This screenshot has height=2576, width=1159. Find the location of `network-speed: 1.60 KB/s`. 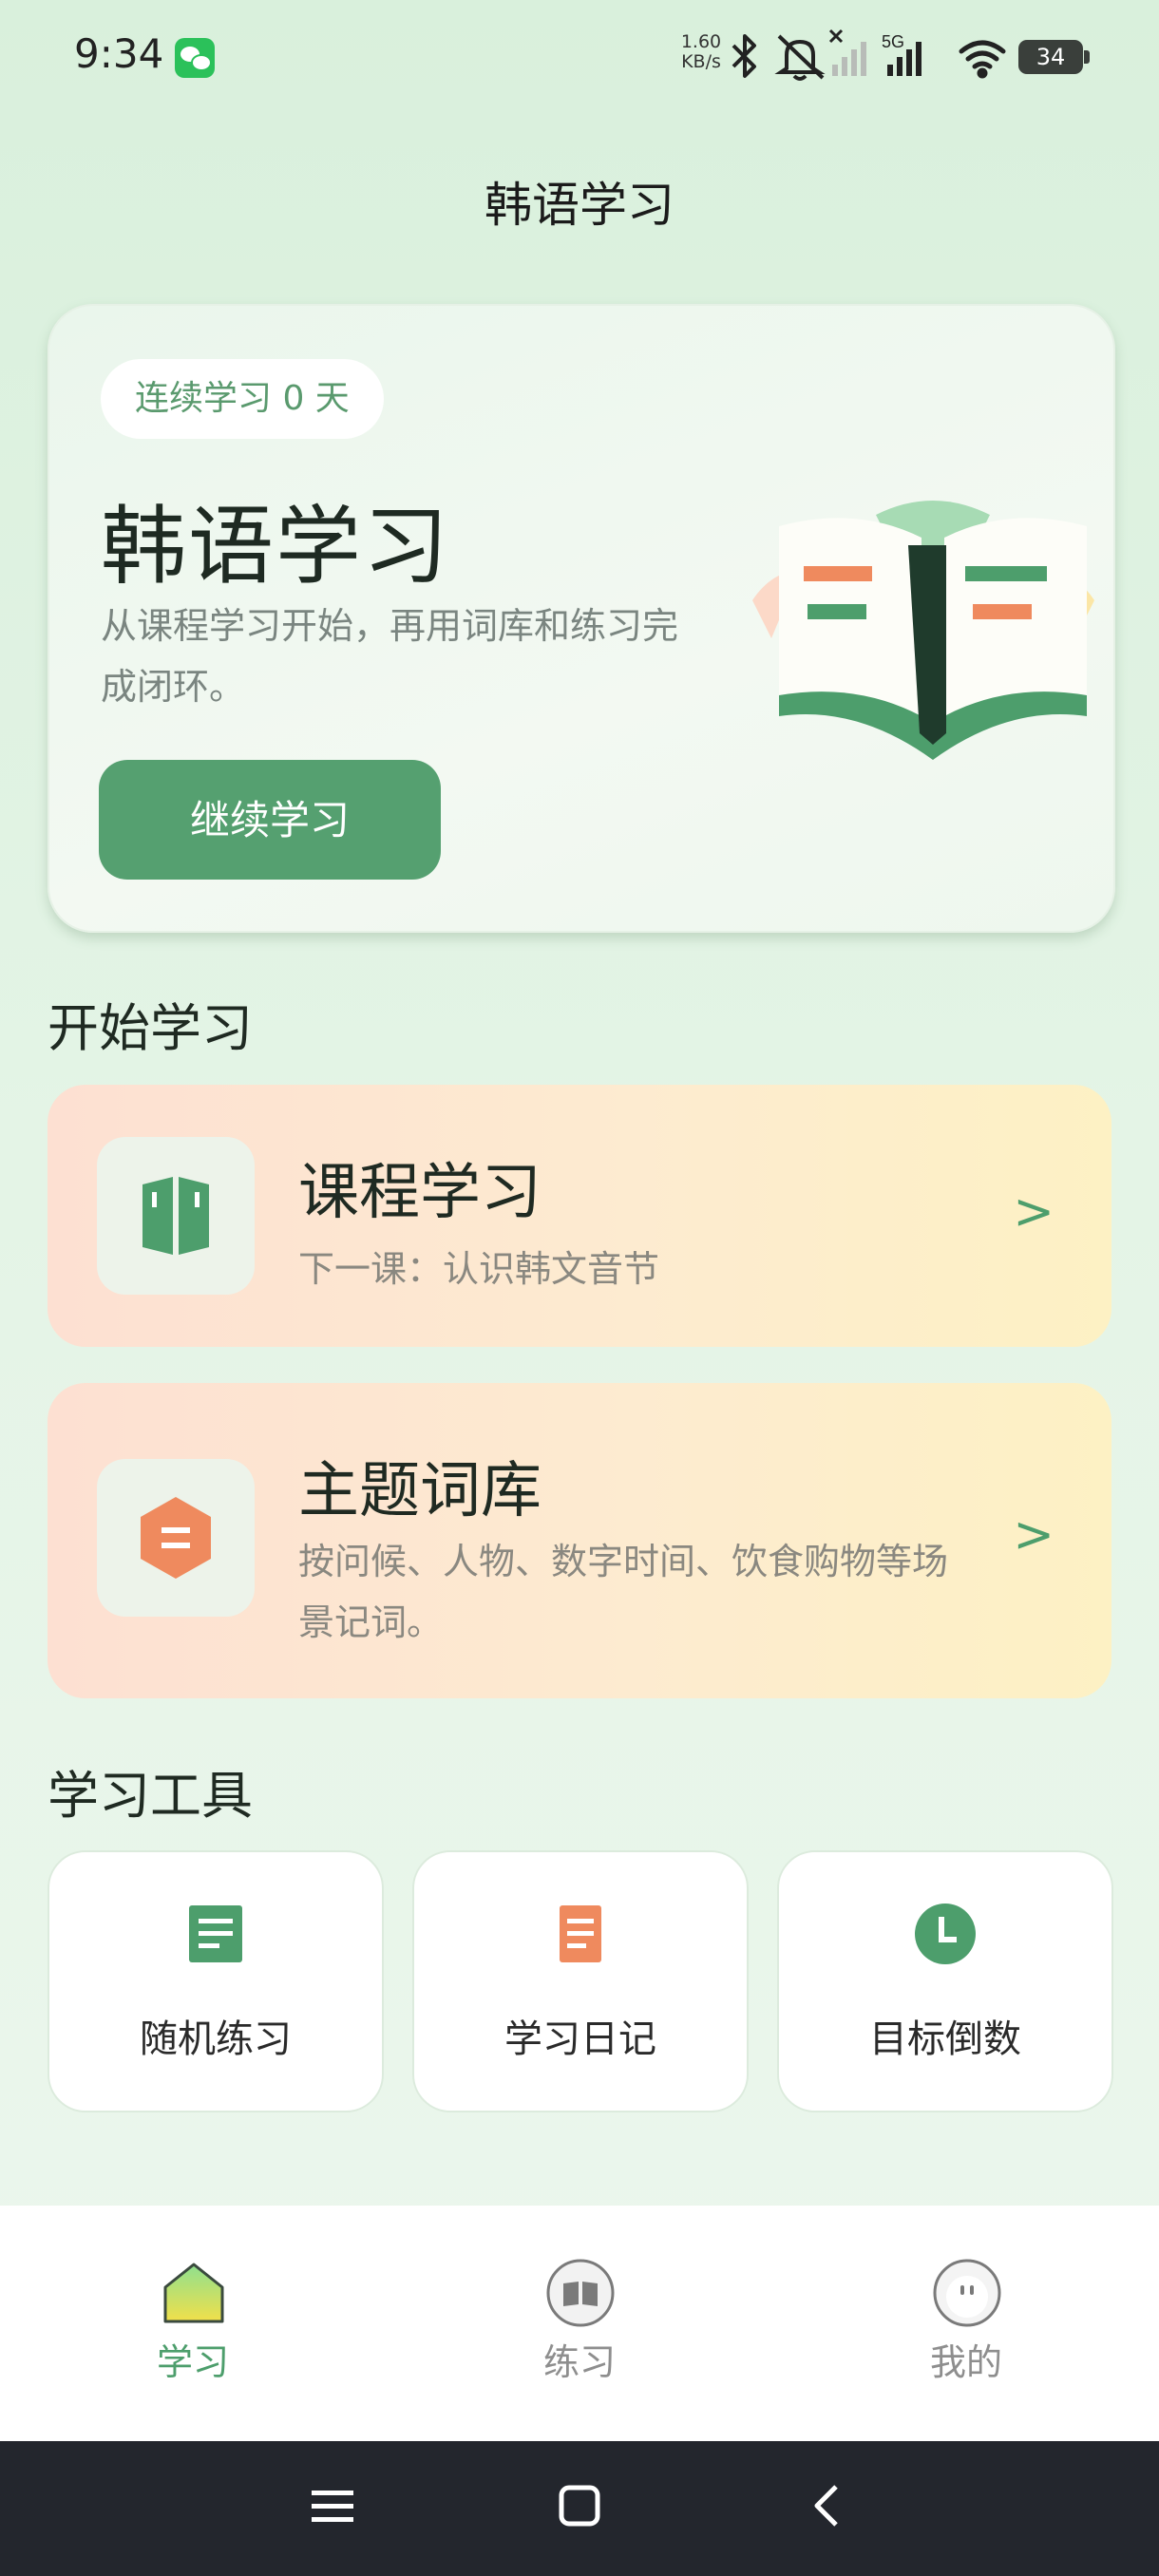

network-speed: 1.60 KB/s is located at coordinates (701, 52).